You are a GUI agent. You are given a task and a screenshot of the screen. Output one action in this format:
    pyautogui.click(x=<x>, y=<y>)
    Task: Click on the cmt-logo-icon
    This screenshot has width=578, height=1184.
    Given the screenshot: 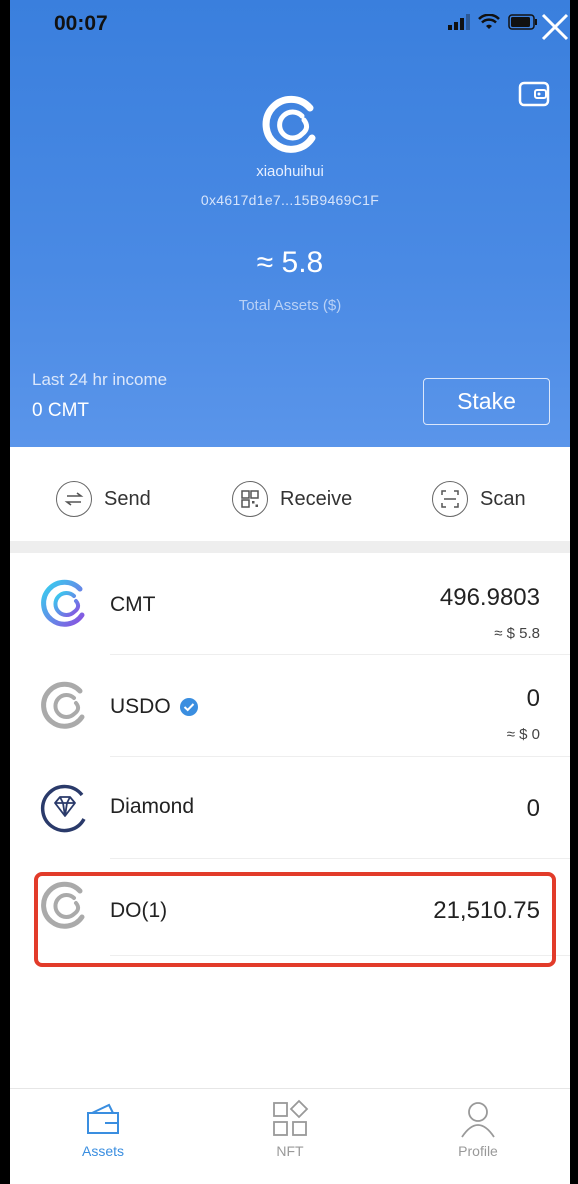 What is the action you would take?
    pyautogui.click(x=63, y=603)
    